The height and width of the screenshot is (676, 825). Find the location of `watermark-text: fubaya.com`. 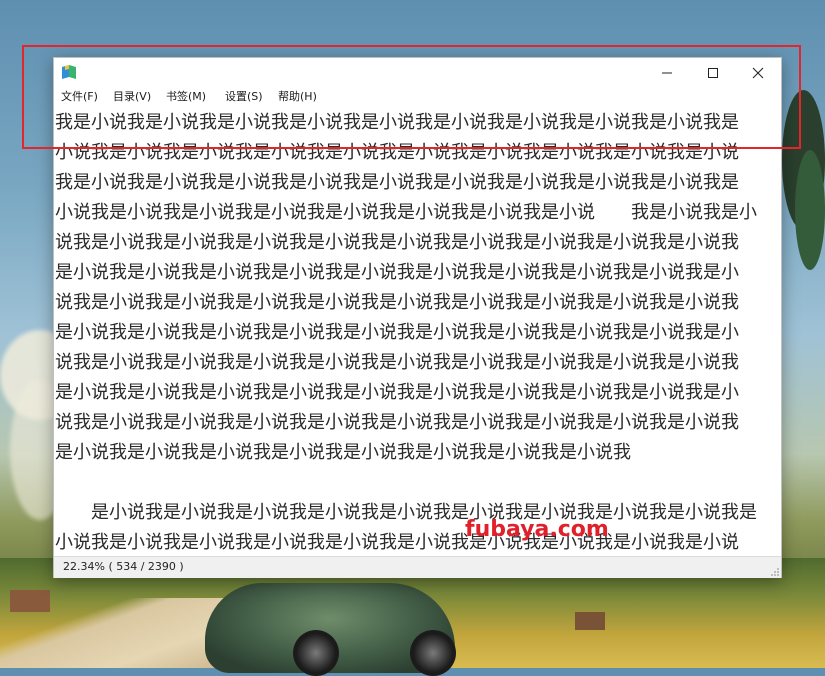

watermark-text: fubaya.com is located at coordinates (537, 529).